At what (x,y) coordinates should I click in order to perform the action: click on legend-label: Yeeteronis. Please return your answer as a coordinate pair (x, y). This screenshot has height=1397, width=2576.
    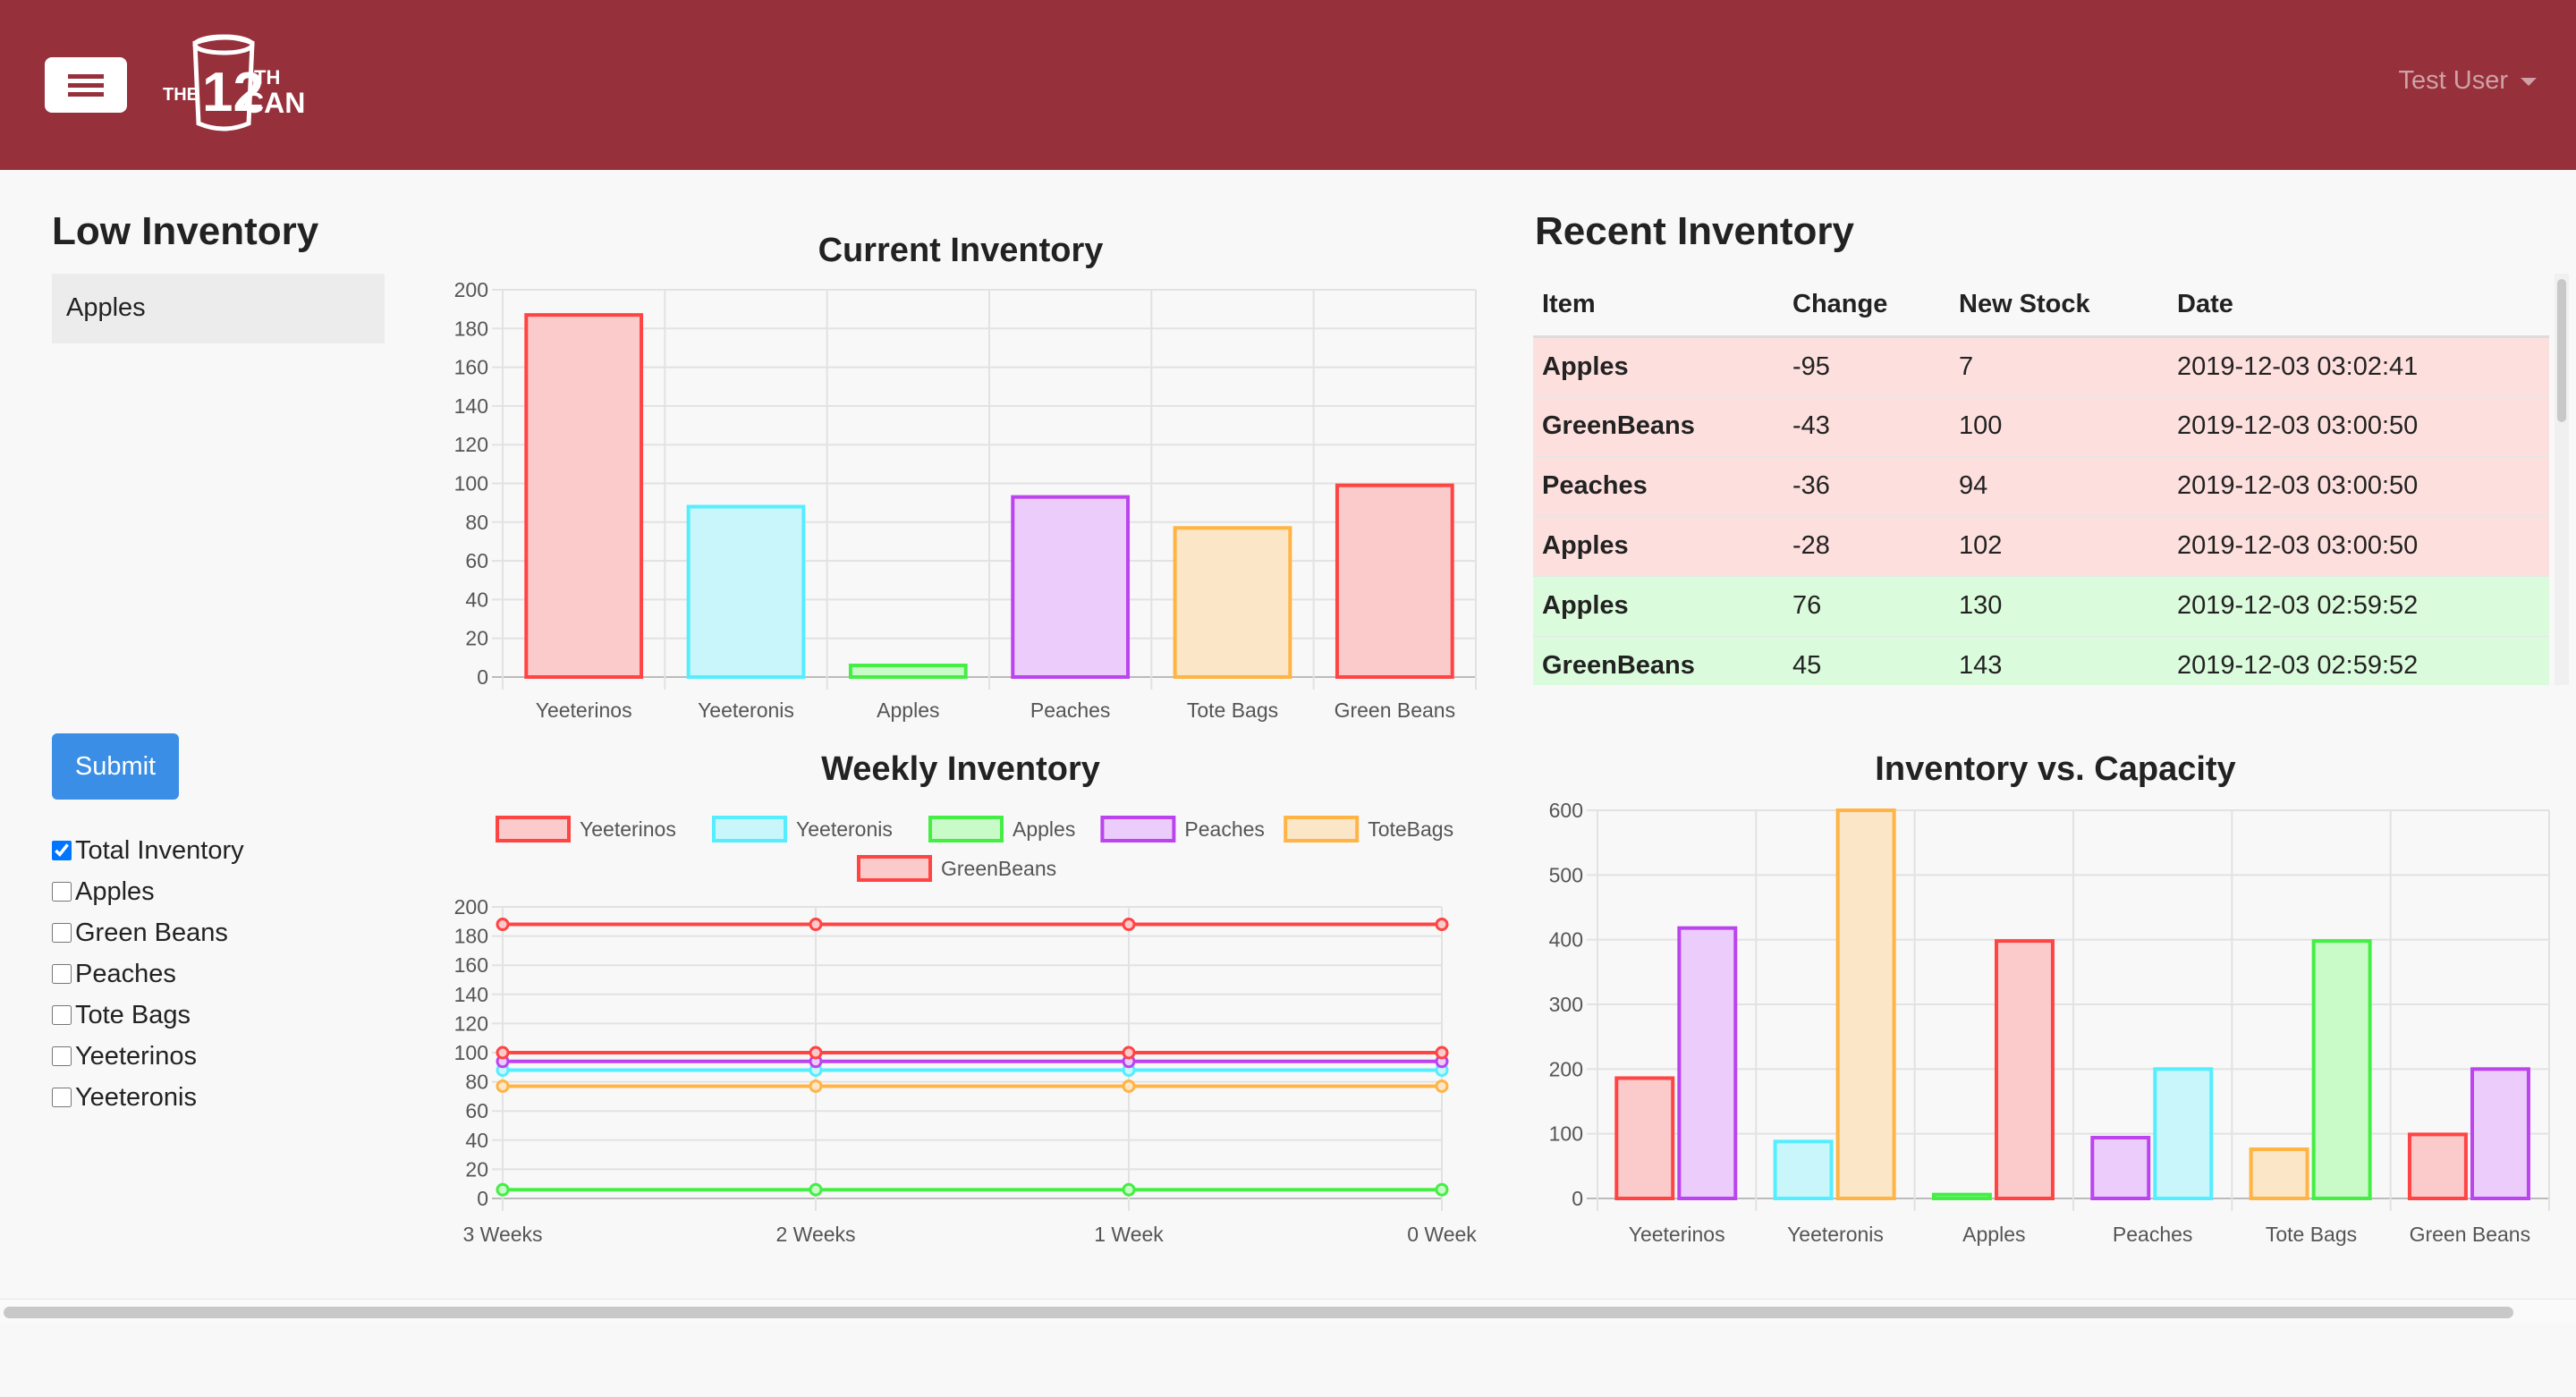
    Looking at the image, I should click on (844, 829).